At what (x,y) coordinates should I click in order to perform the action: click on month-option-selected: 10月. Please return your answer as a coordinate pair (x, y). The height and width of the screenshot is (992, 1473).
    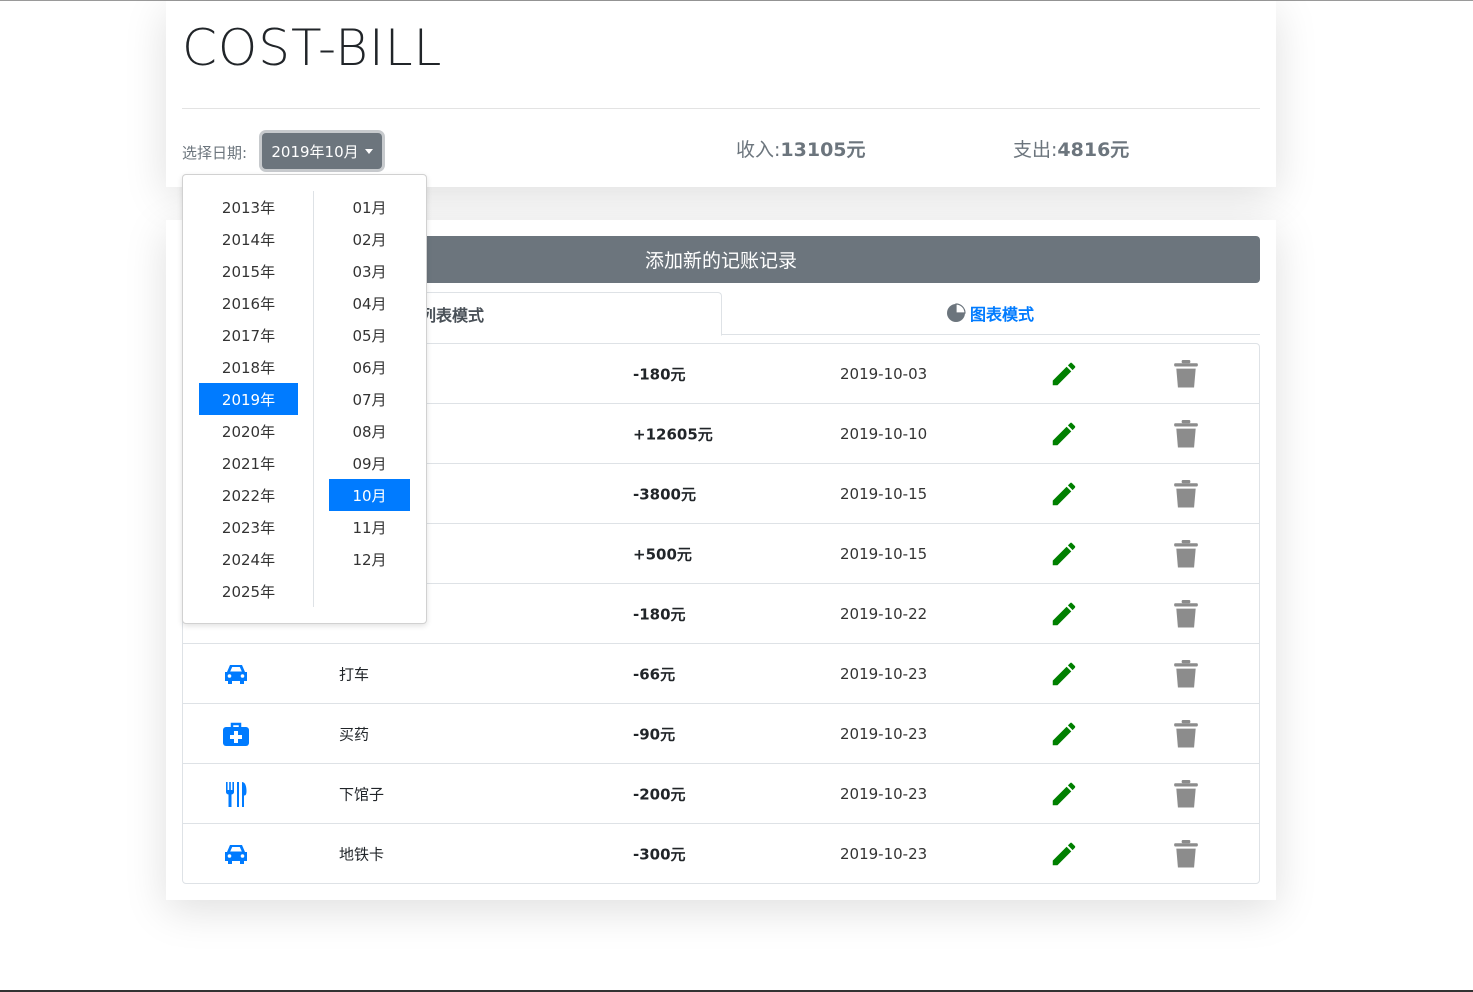
    Looking at the image, I should click on (369, 495).